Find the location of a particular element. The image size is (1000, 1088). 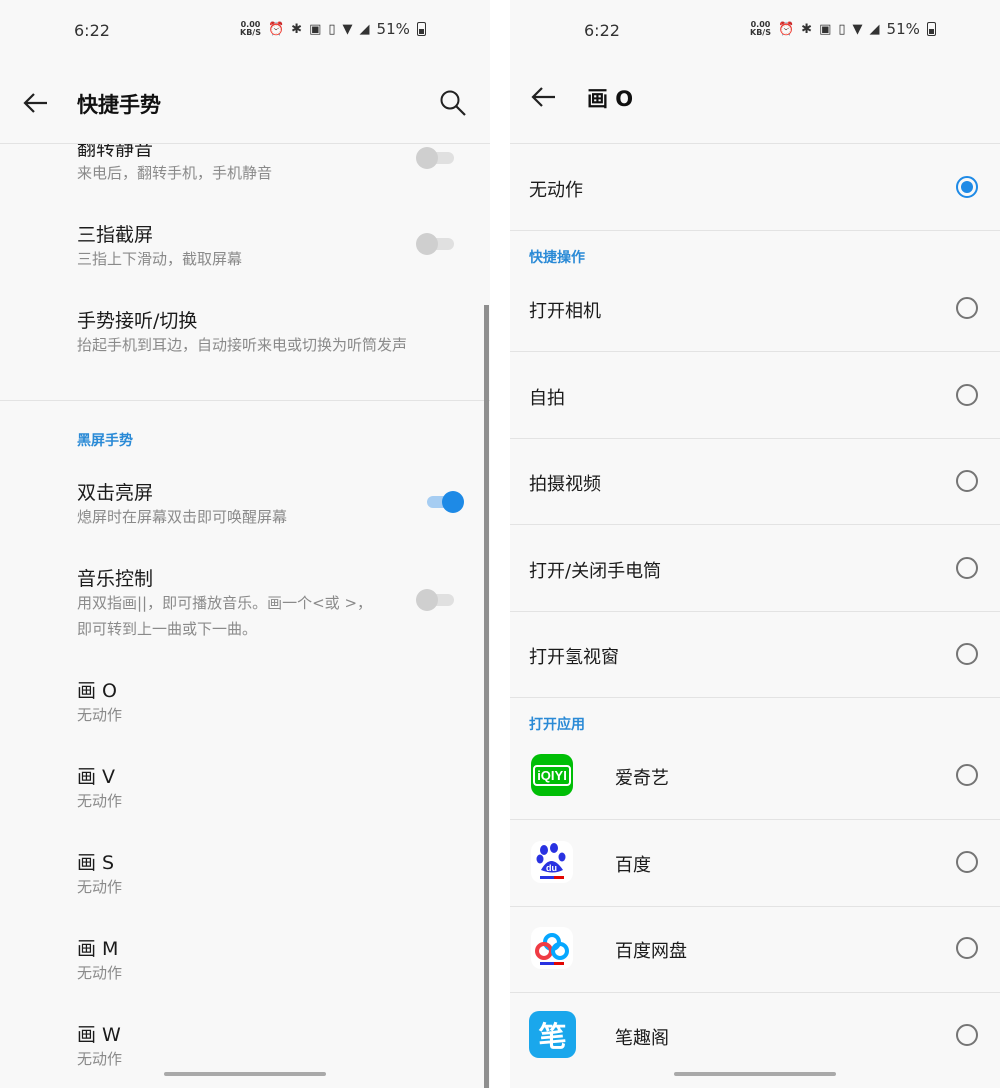

option-flashlight-radio is located at coordinates (967, 568).